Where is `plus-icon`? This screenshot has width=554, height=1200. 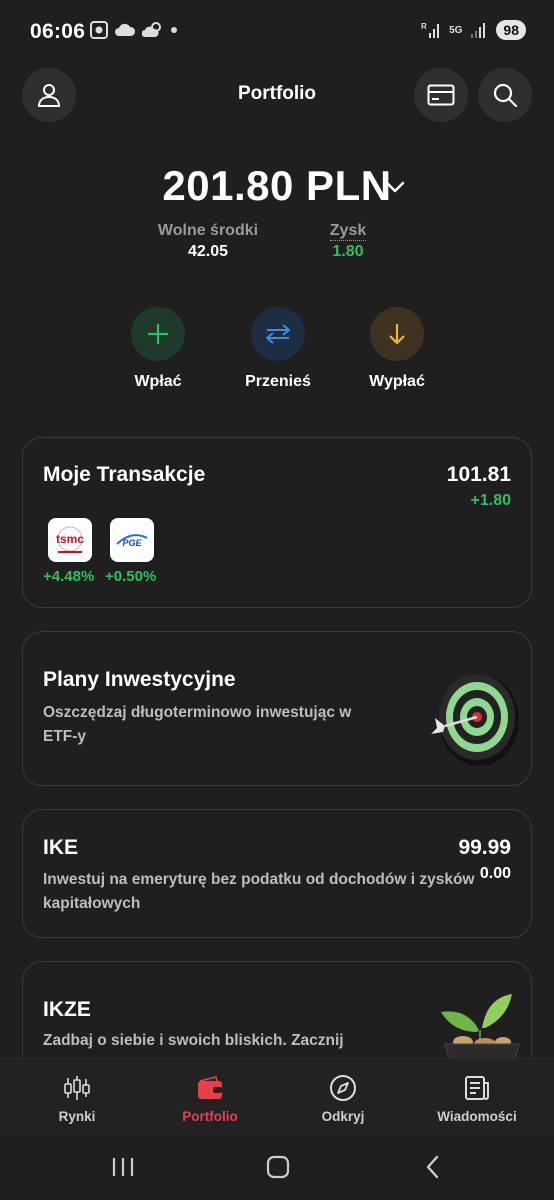 plus-icon is located at coordinates (158, 334).